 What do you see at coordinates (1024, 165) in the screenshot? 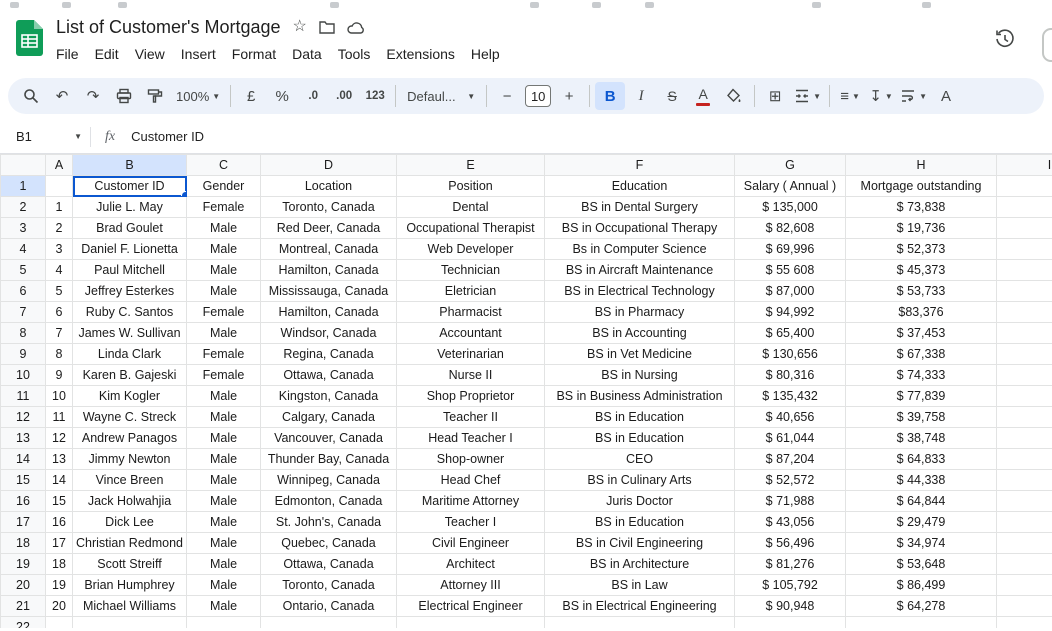
I see `column-header-I: I` at bounding box center [1024, 165].